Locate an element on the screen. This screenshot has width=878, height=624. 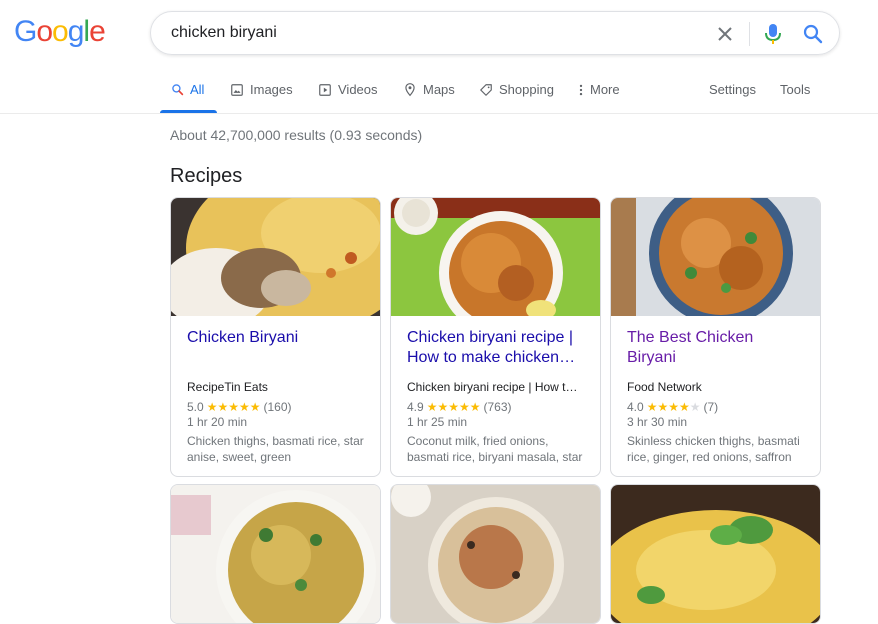
tab-label: Settings is located at coordinates (732, 89).